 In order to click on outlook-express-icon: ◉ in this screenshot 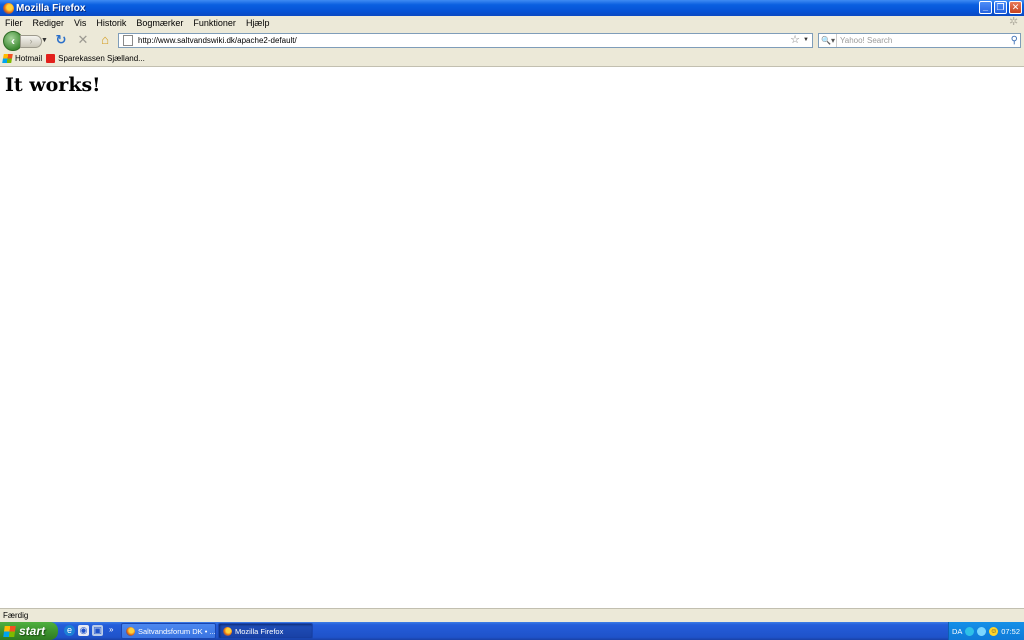, I will do `click(83, 630)`.